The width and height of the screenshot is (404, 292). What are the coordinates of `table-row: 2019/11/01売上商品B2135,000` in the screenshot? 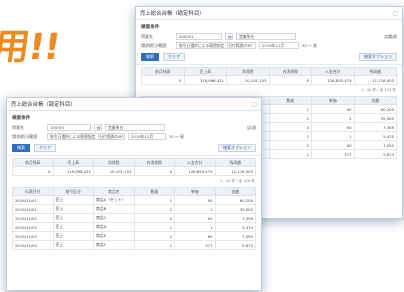 It's located at (134, 209).